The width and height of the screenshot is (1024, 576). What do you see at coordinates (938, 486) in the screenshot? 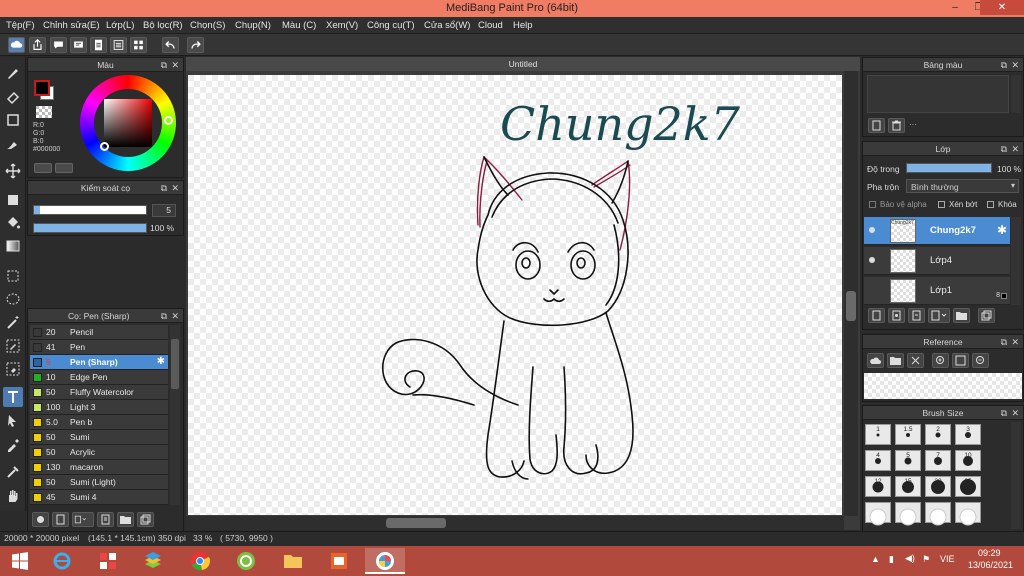
I see `brush-size-cell: 20` at bounding box center [938, 486].